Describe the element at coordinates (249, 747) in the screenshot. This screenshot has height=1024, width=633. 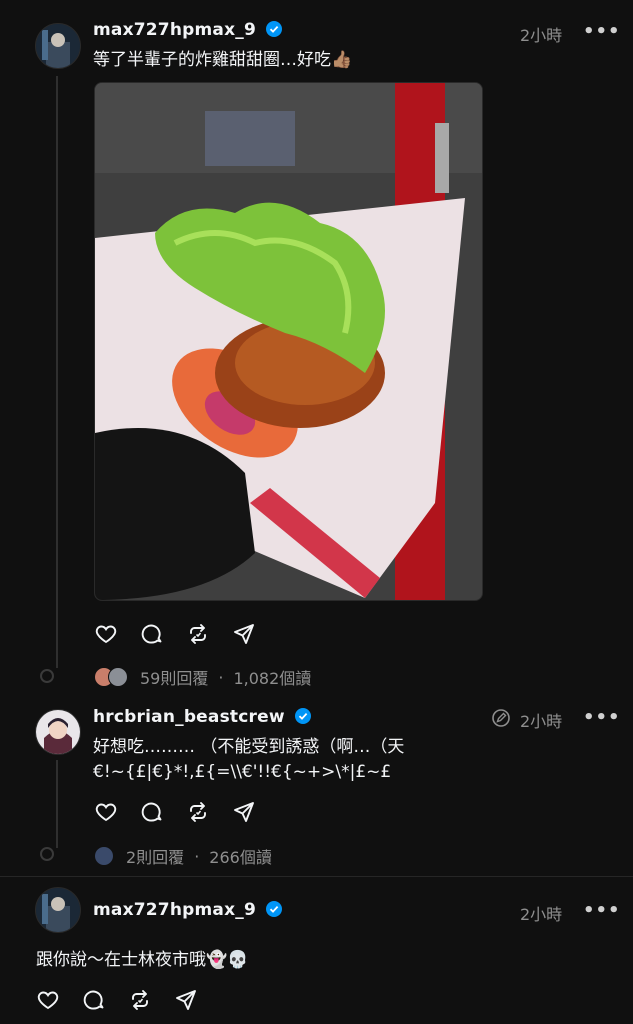
I see `reply-text-line-1: 好想吃……… （不能受到誘惑（啊…（天` at that location.